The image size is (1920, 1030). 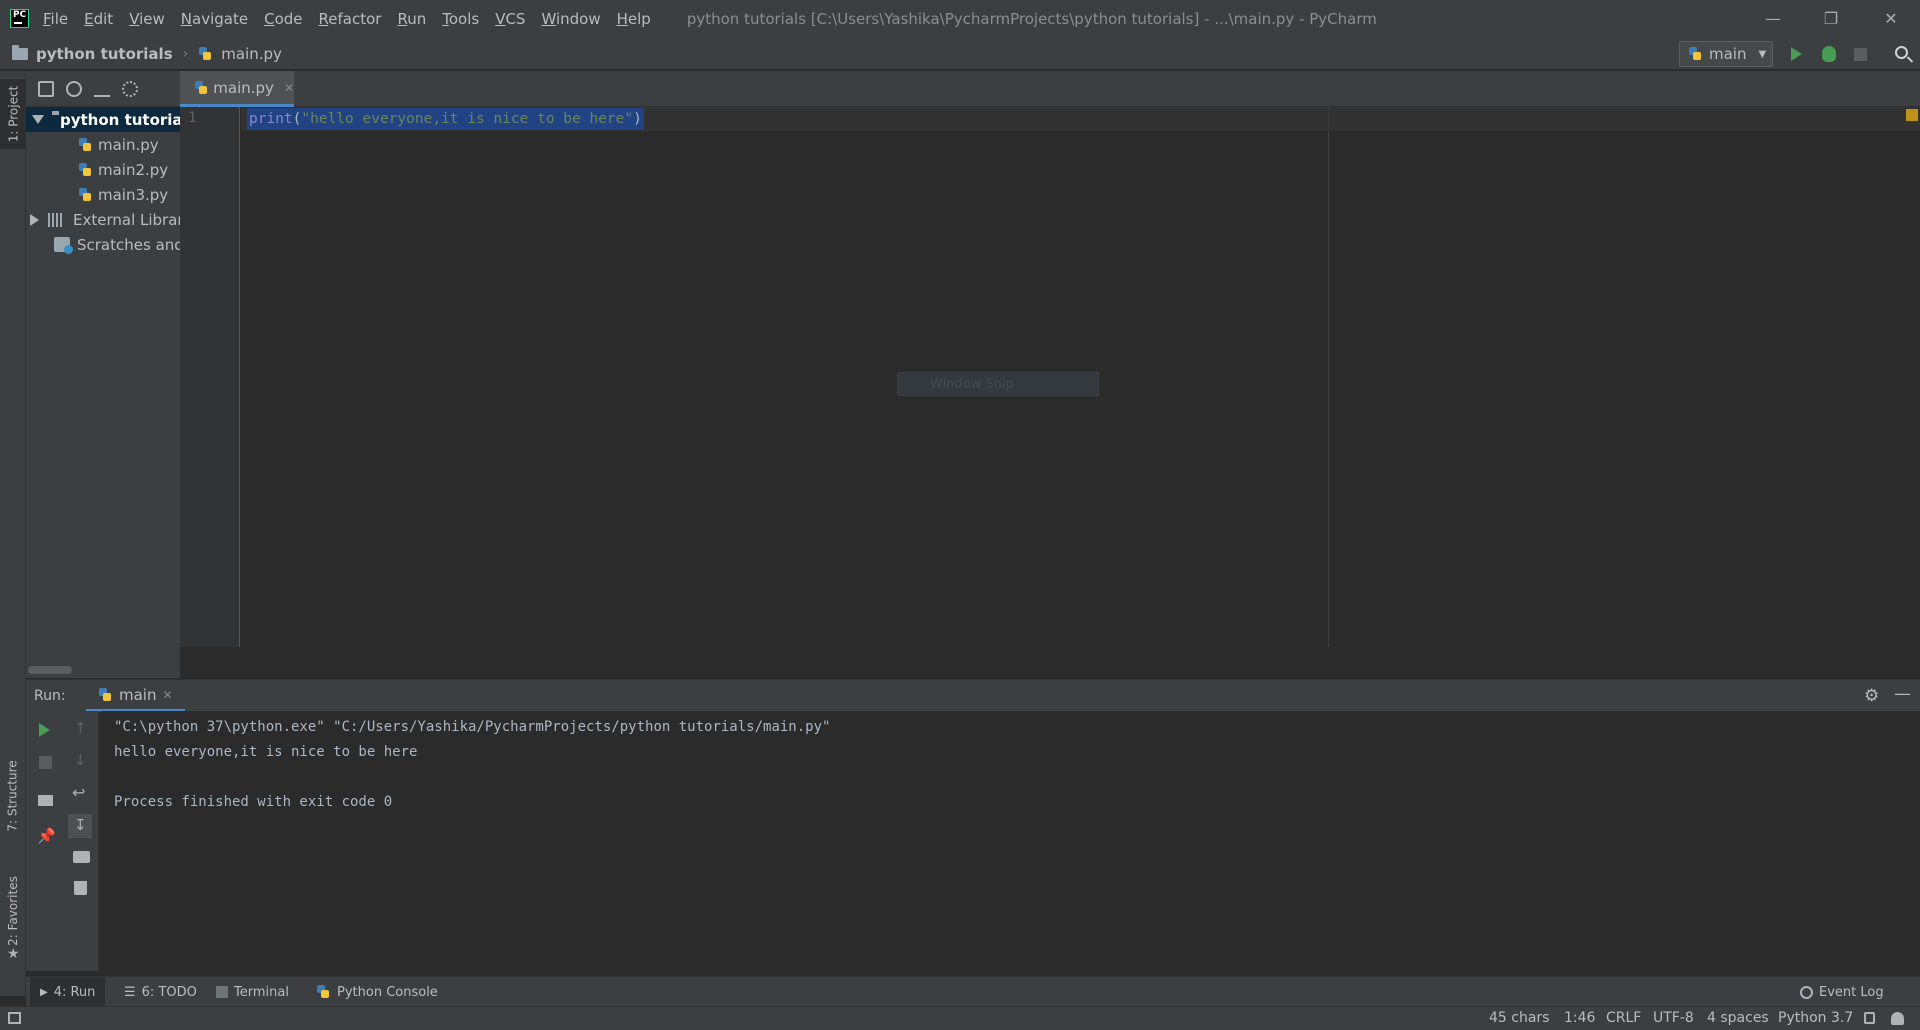 I want to click on run-tool-button: ▶ 4: Run, so click(x=68, y=992).